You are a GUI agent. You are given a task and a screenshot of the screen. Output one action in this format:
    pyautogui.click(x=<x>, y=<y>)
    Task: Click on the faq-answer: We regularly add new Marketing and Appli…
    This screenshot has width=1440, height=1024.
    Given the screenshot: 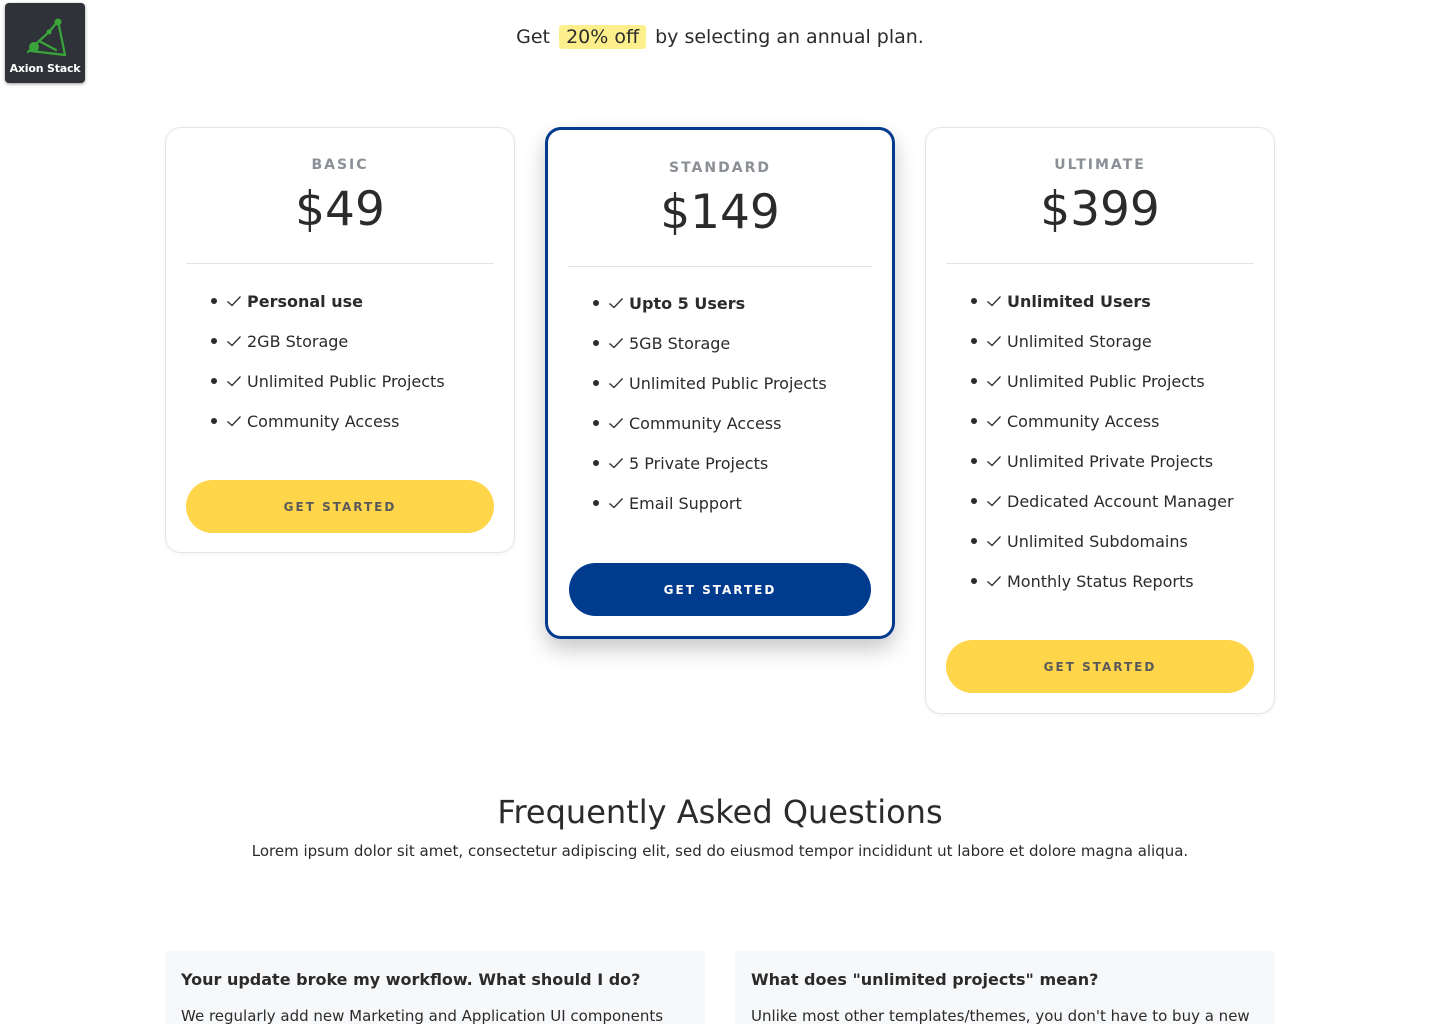 What is the action you would take?
    pyautogui.click(x=422, y=1015)
    